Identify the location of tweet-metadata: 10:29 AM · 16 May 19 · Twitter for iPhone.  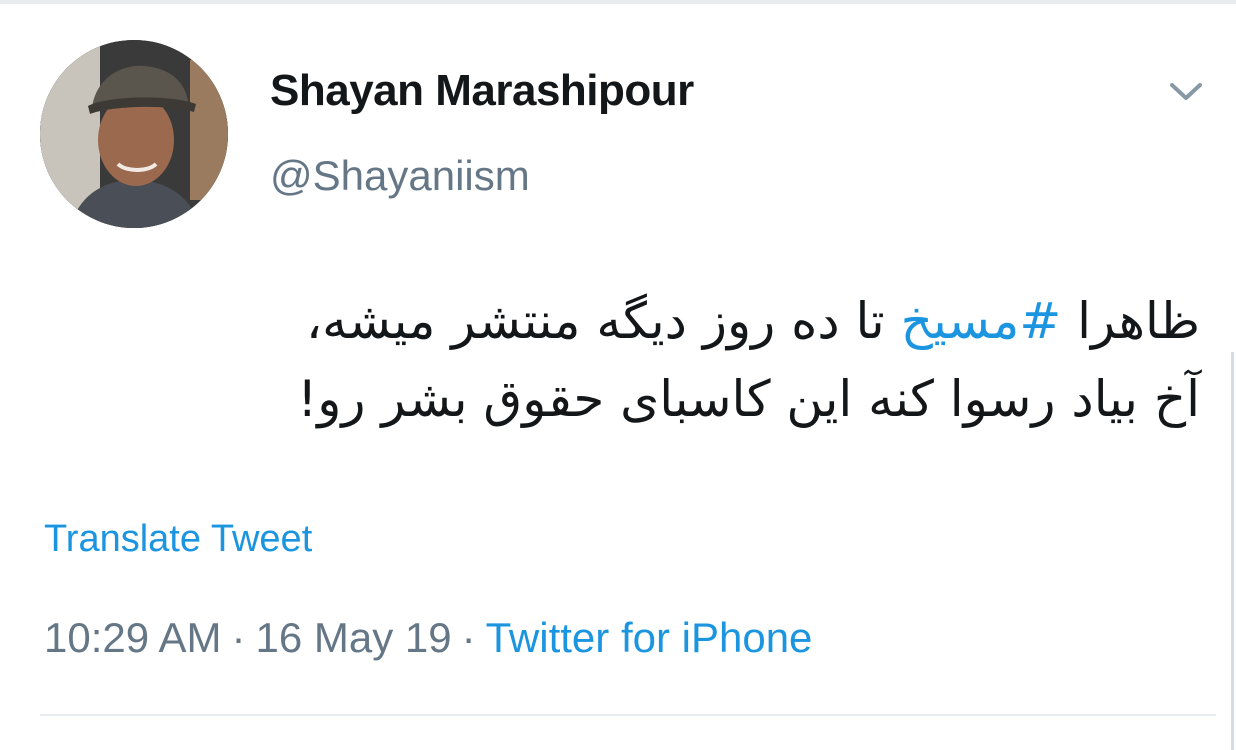
(428, 638).